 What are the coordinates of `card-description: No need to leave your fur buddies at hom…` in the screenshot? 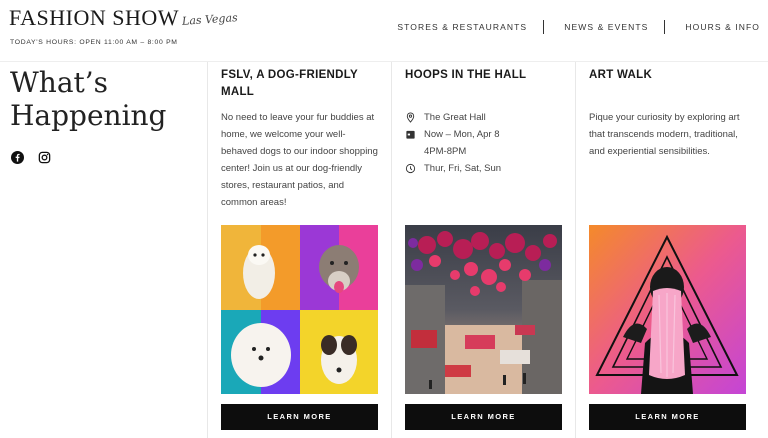 It's located at (299, 160).